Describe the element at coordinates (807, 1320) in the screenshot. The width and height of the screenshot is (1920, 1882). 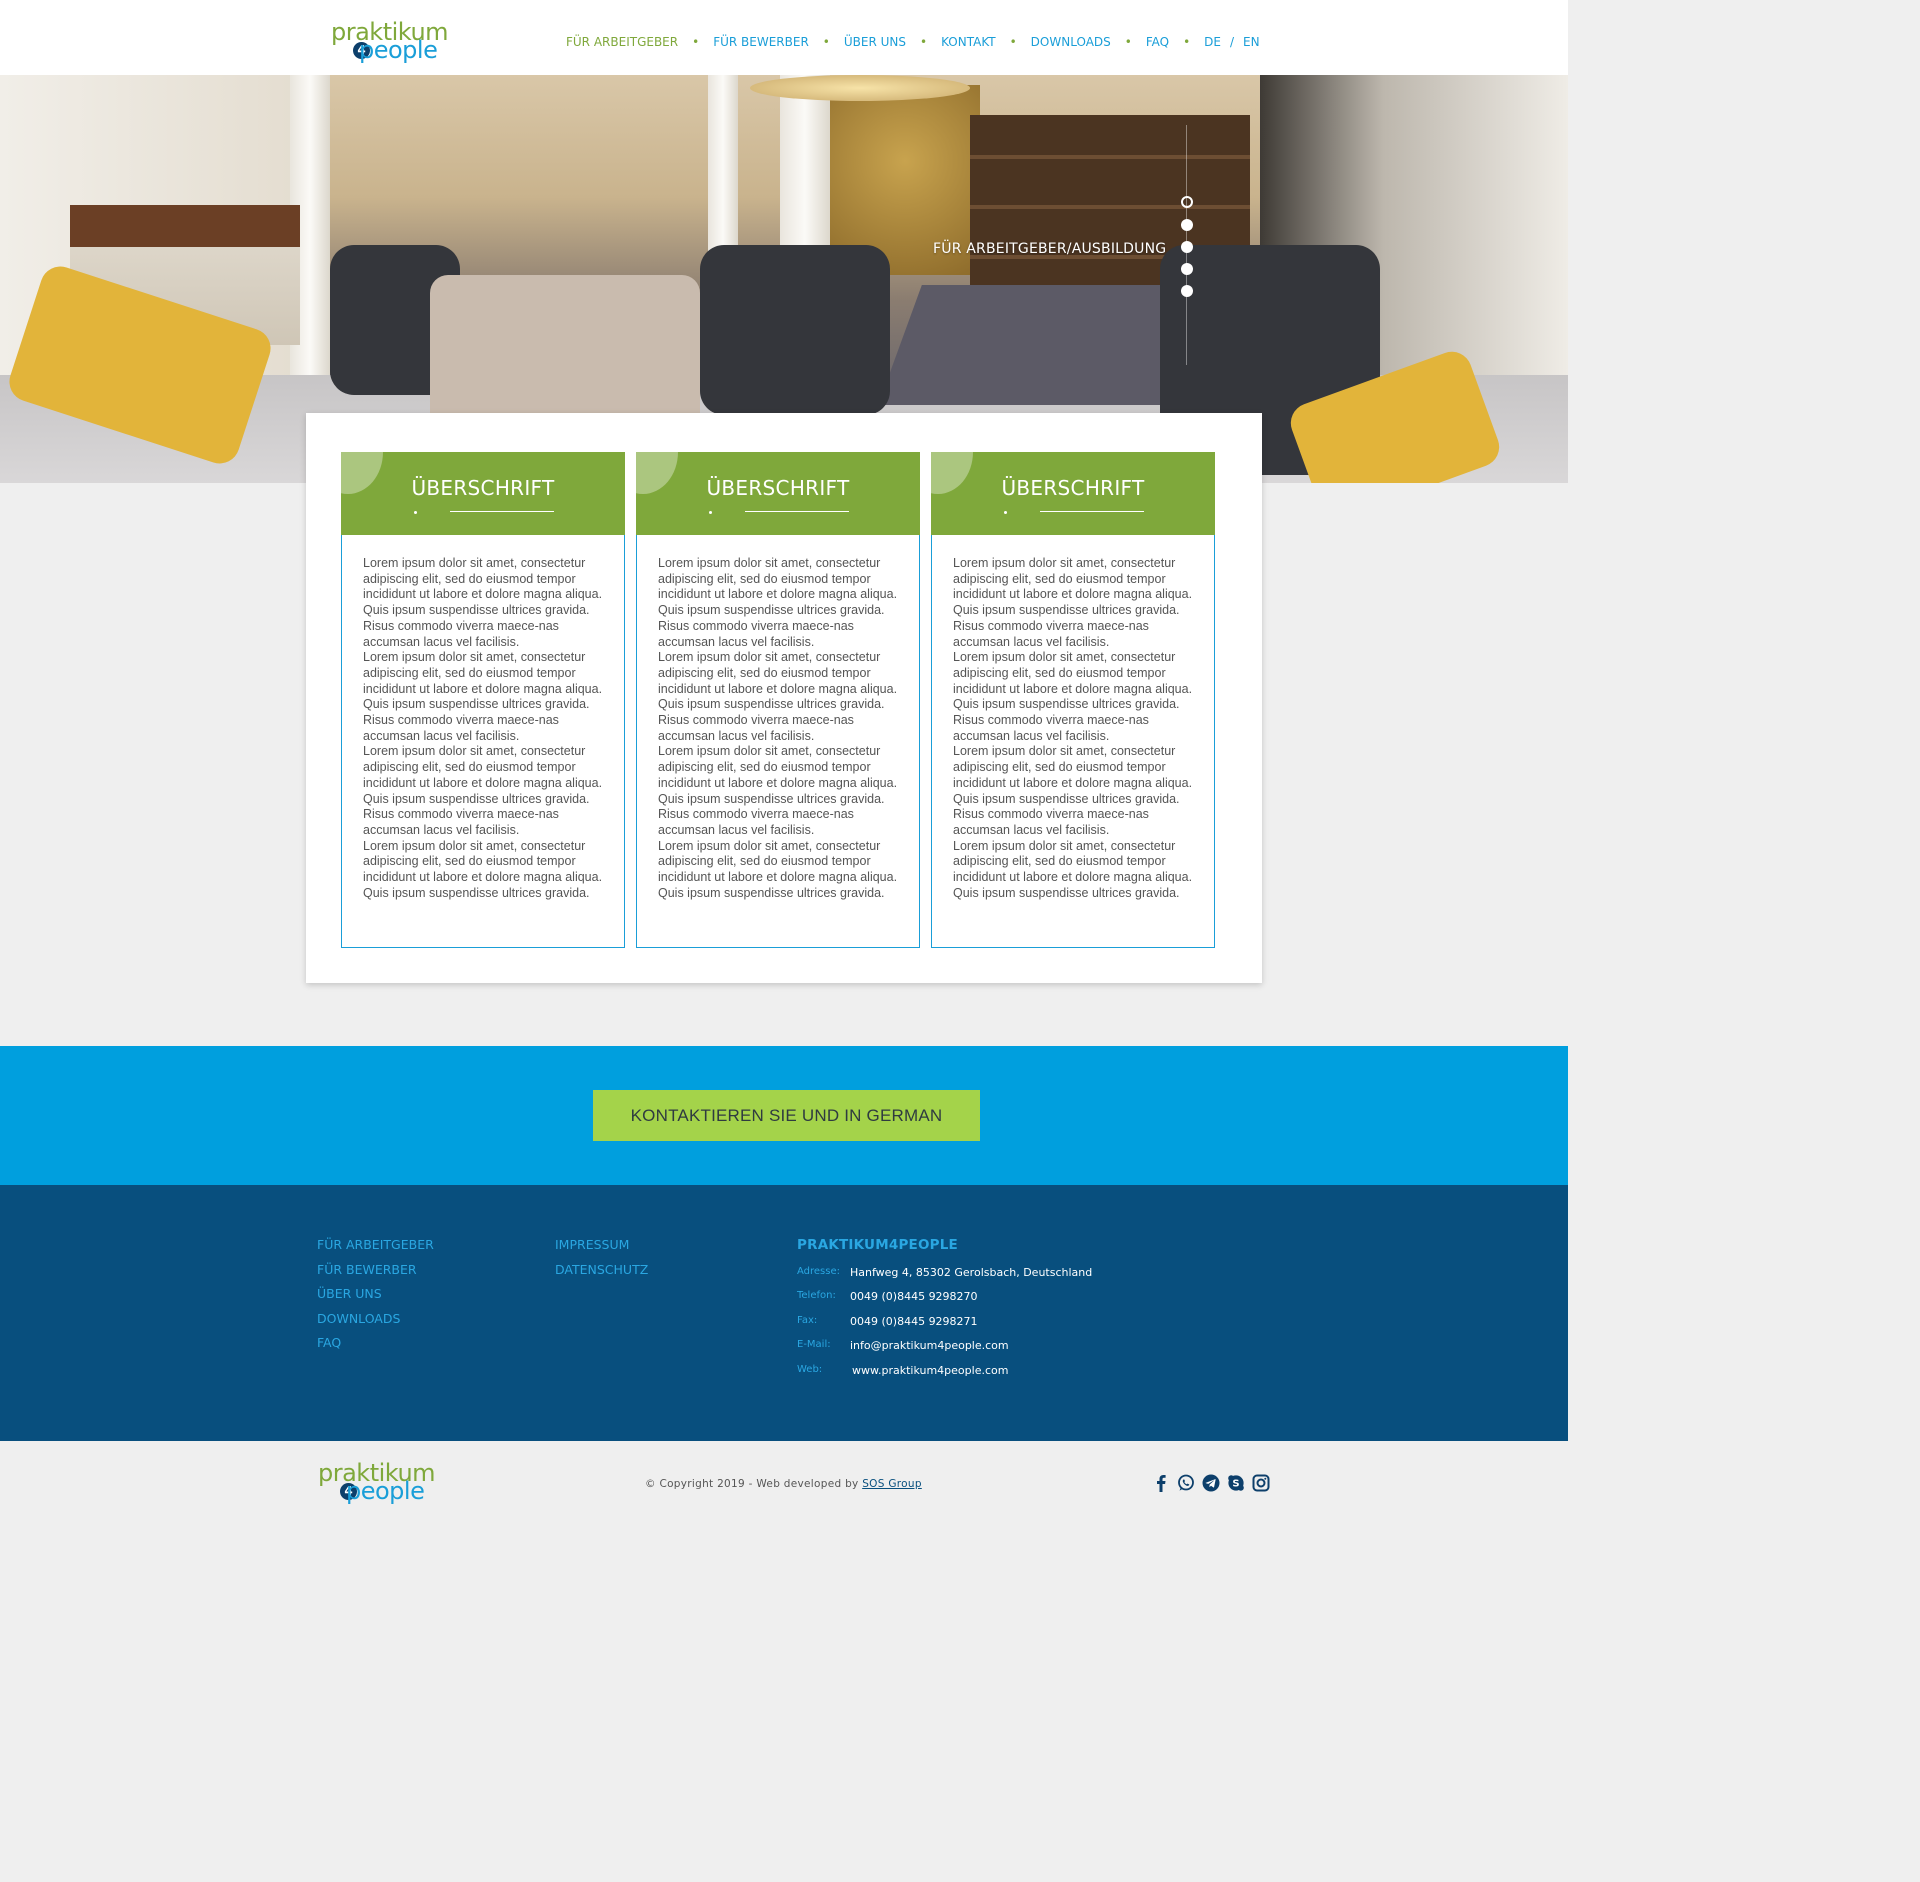
I see `contact-label: Fax:` at that location.